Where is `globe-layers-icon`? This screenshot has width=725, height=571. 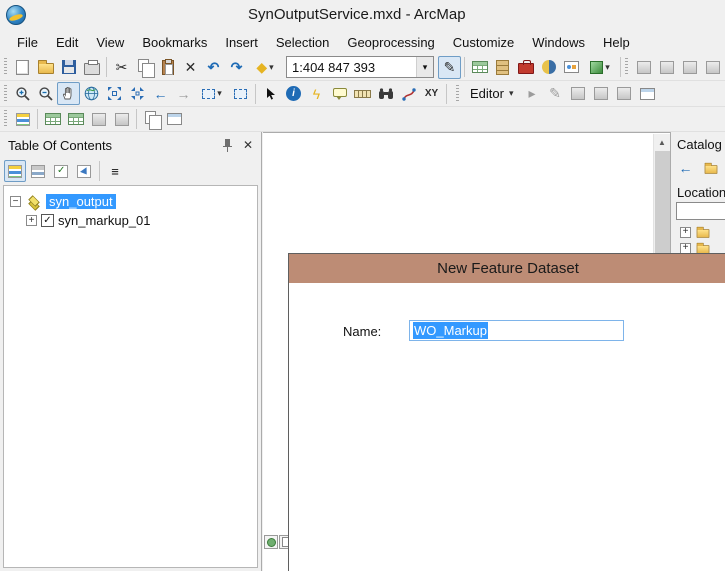
globe-layers-icon is located at coordinates (689, 67).